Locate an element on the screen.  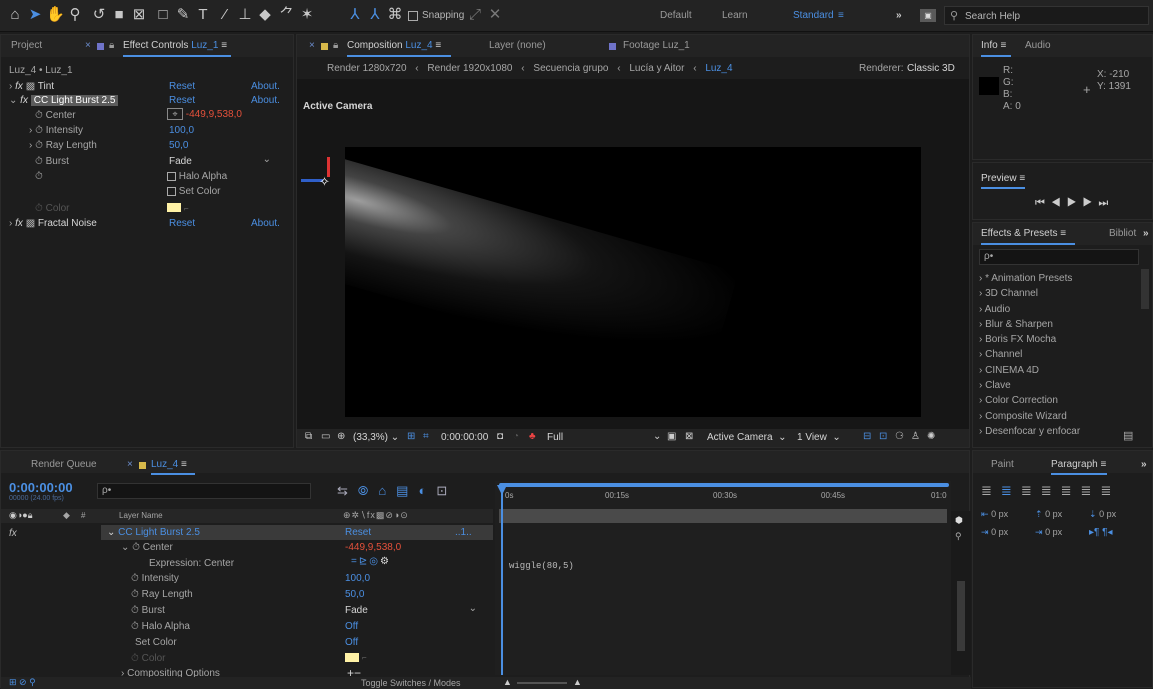
graph-editor-icon: ⊡ is located at coordinates (446, 490).